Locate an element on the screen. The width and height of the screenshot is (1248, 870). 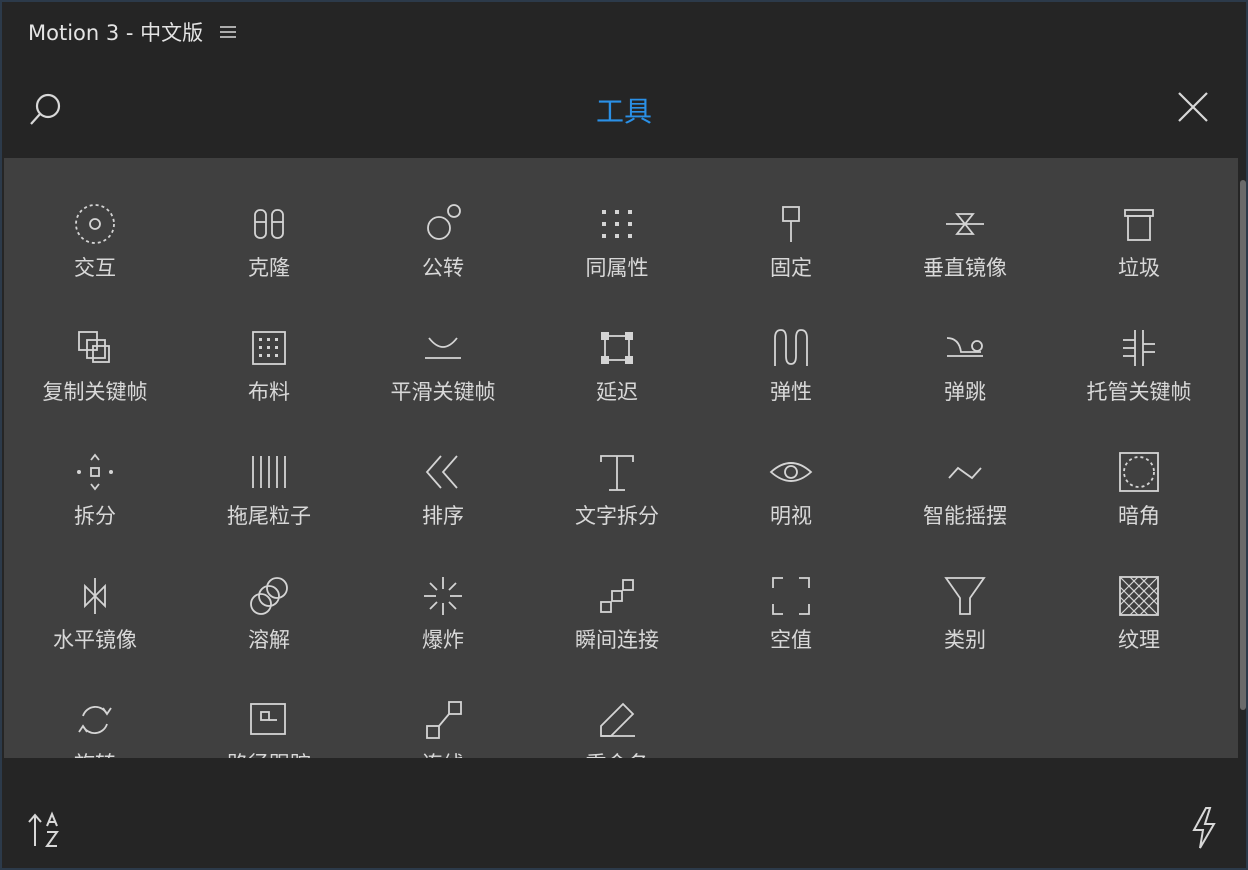
tool-null: 空值 is located at coordinates (791, 629).